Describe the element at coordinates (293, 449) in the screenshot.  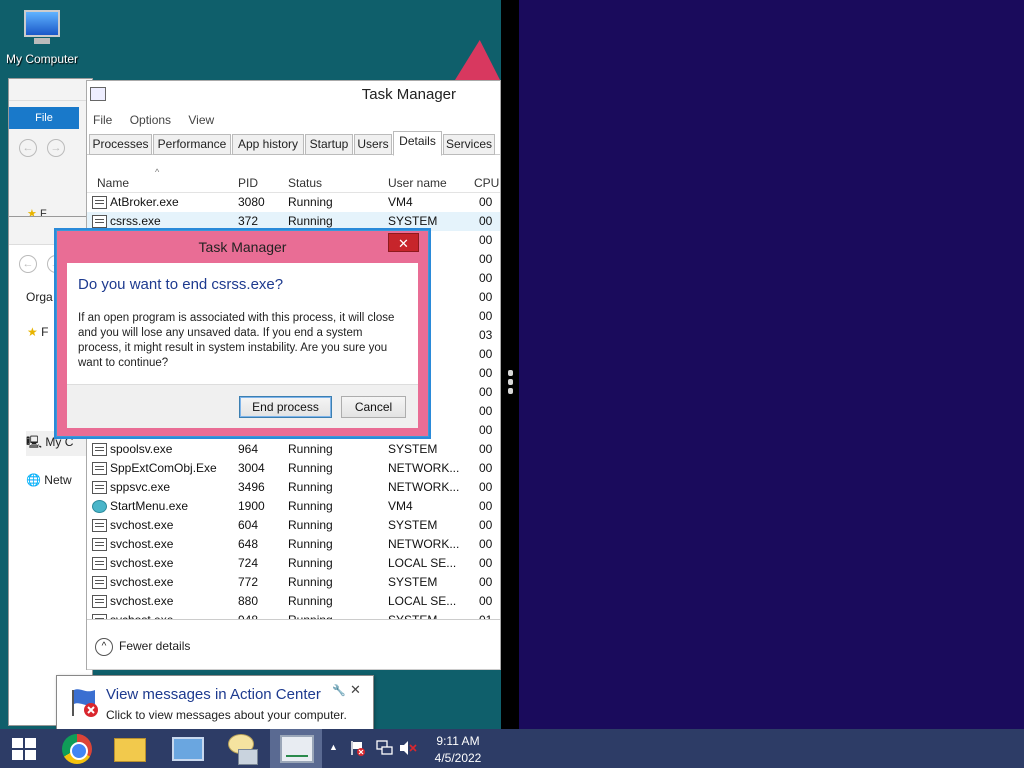
I see `table-row: spoolsv.exe 964 Running SYSTEM 00` at that location.